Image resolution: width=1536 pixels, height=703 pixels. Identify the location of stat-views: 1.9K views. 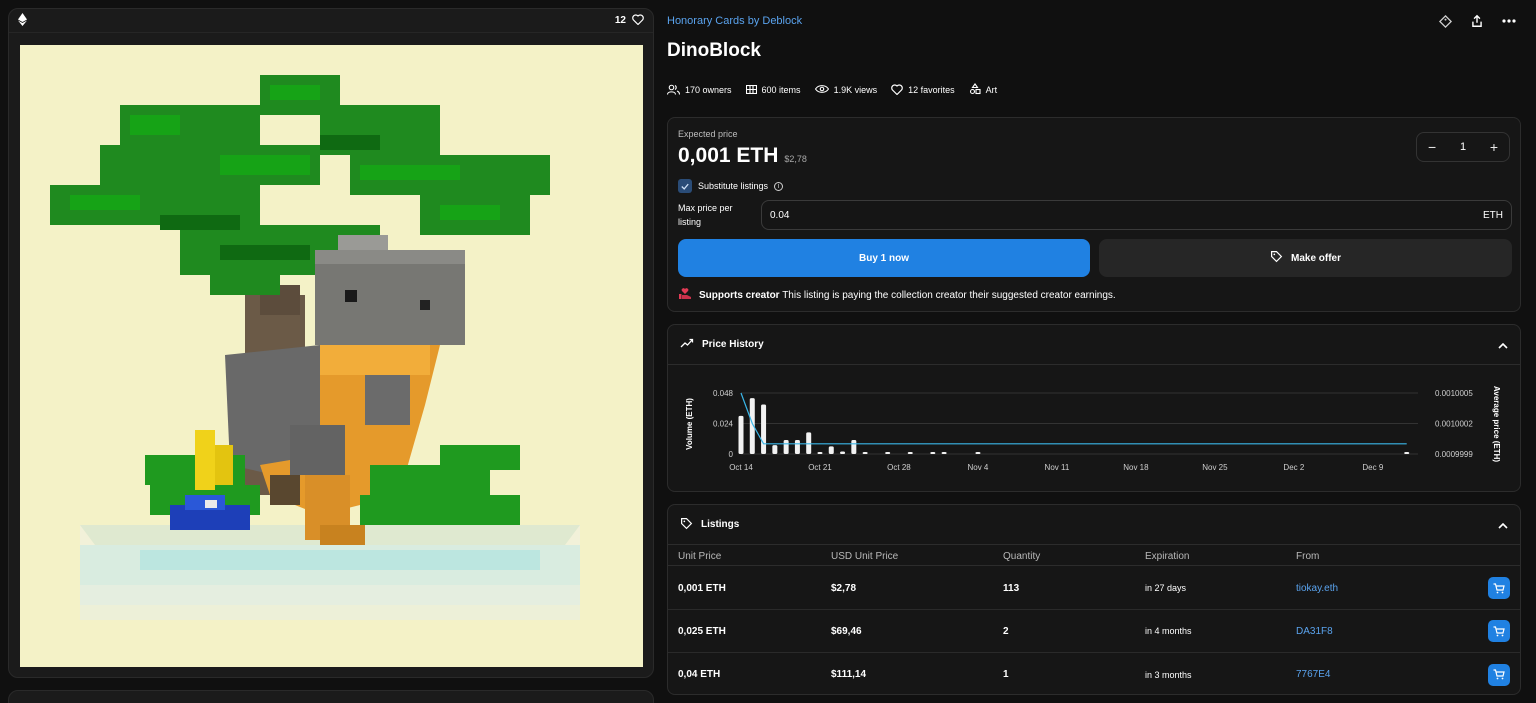
(846, 90).